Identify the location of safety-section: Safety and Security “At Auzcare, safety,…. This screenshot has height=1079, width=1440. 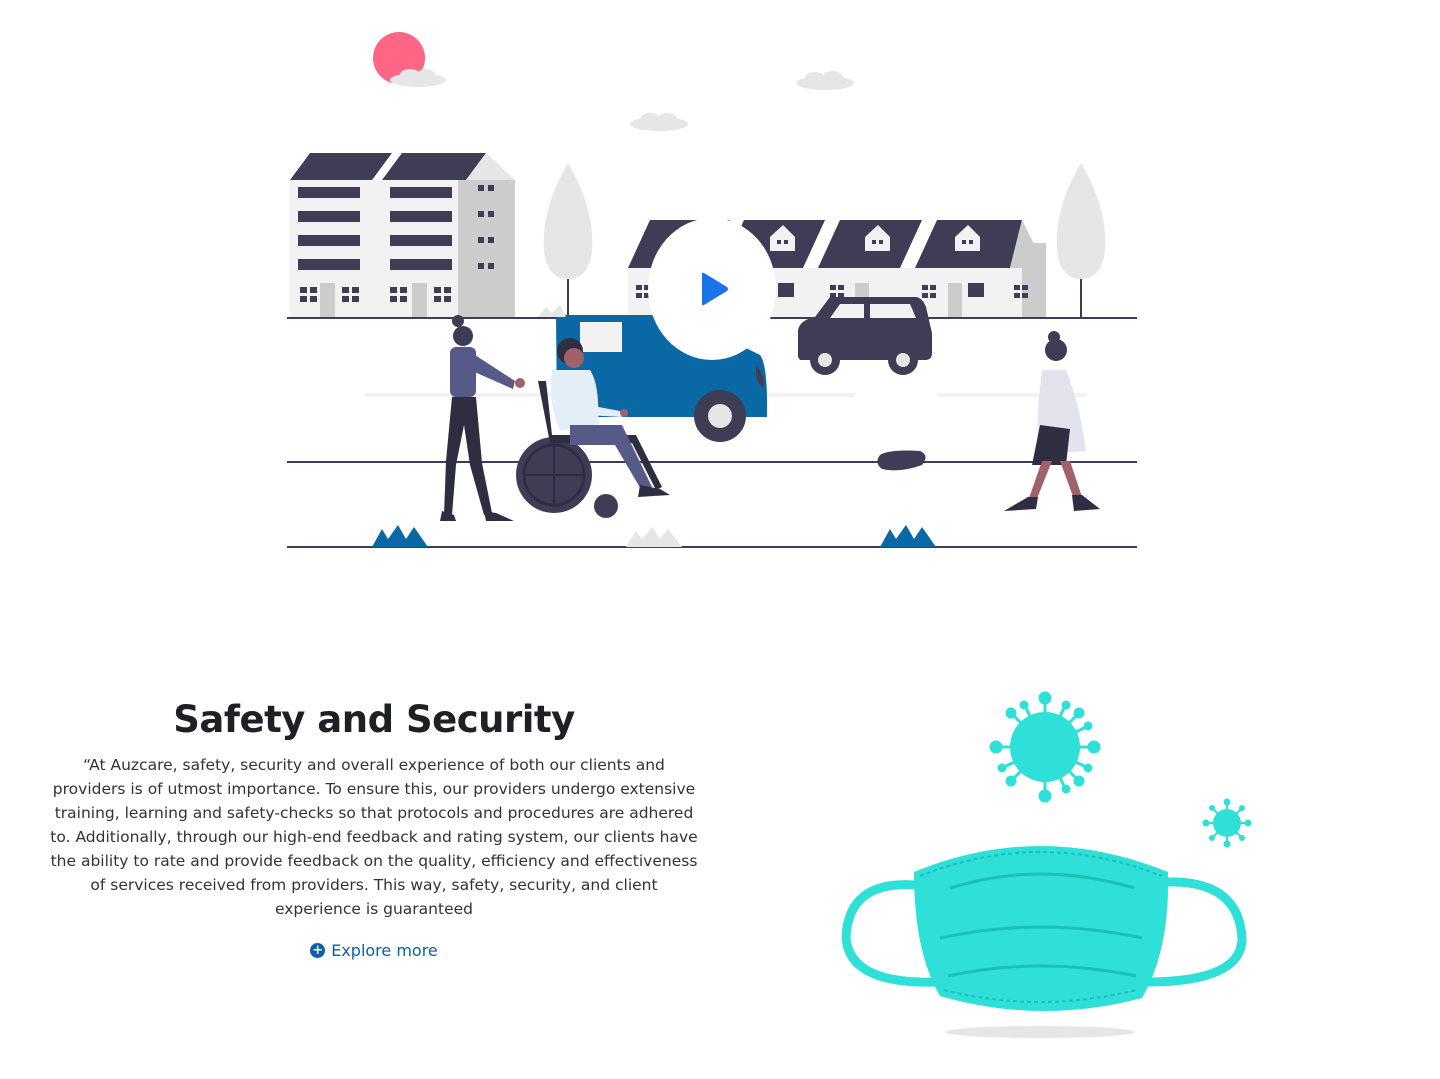
(374, 827).